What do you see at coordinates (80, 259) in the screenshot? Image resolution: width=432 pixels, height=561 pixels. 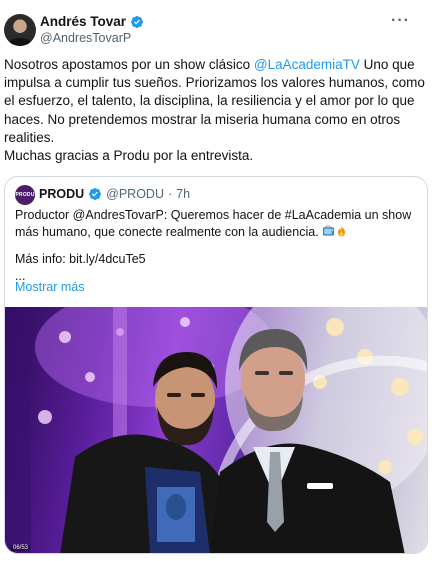 I see `quoted-line2: Más info: bit.ly/4dcuTe5` at bounding box center [80, 259].